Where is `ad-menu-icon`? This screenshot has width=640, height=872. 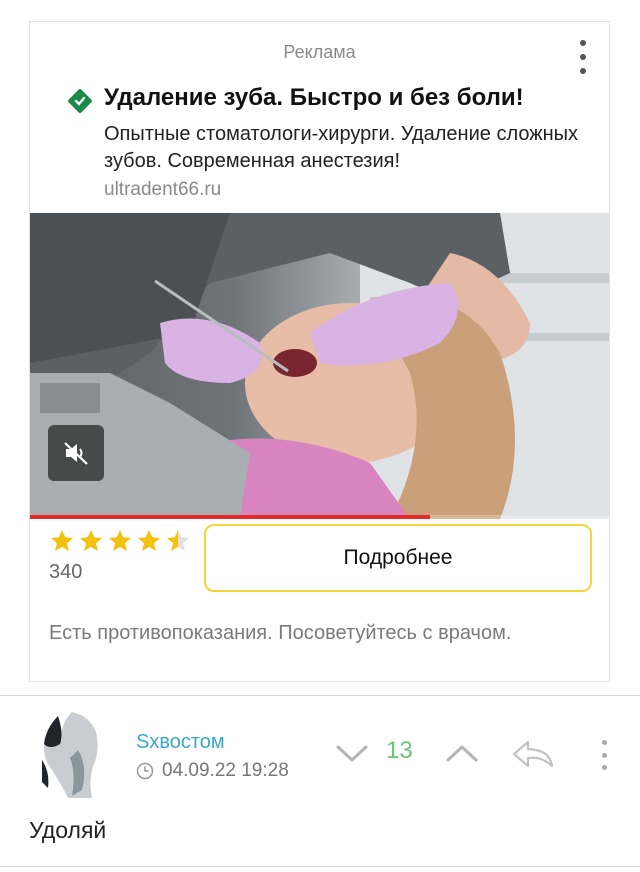
ad-menu-icon is located at coordinates (583, 57).